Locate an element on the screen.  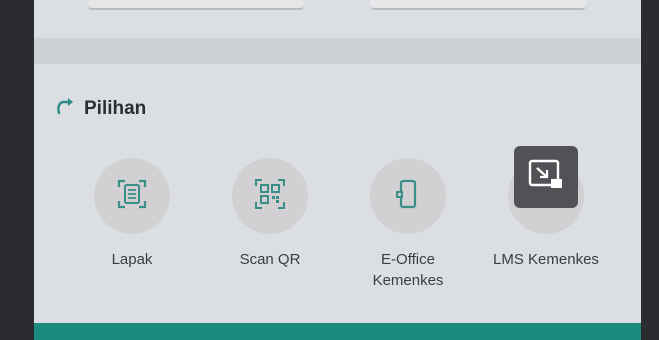
left-edge is located at coordinates (17, 170).